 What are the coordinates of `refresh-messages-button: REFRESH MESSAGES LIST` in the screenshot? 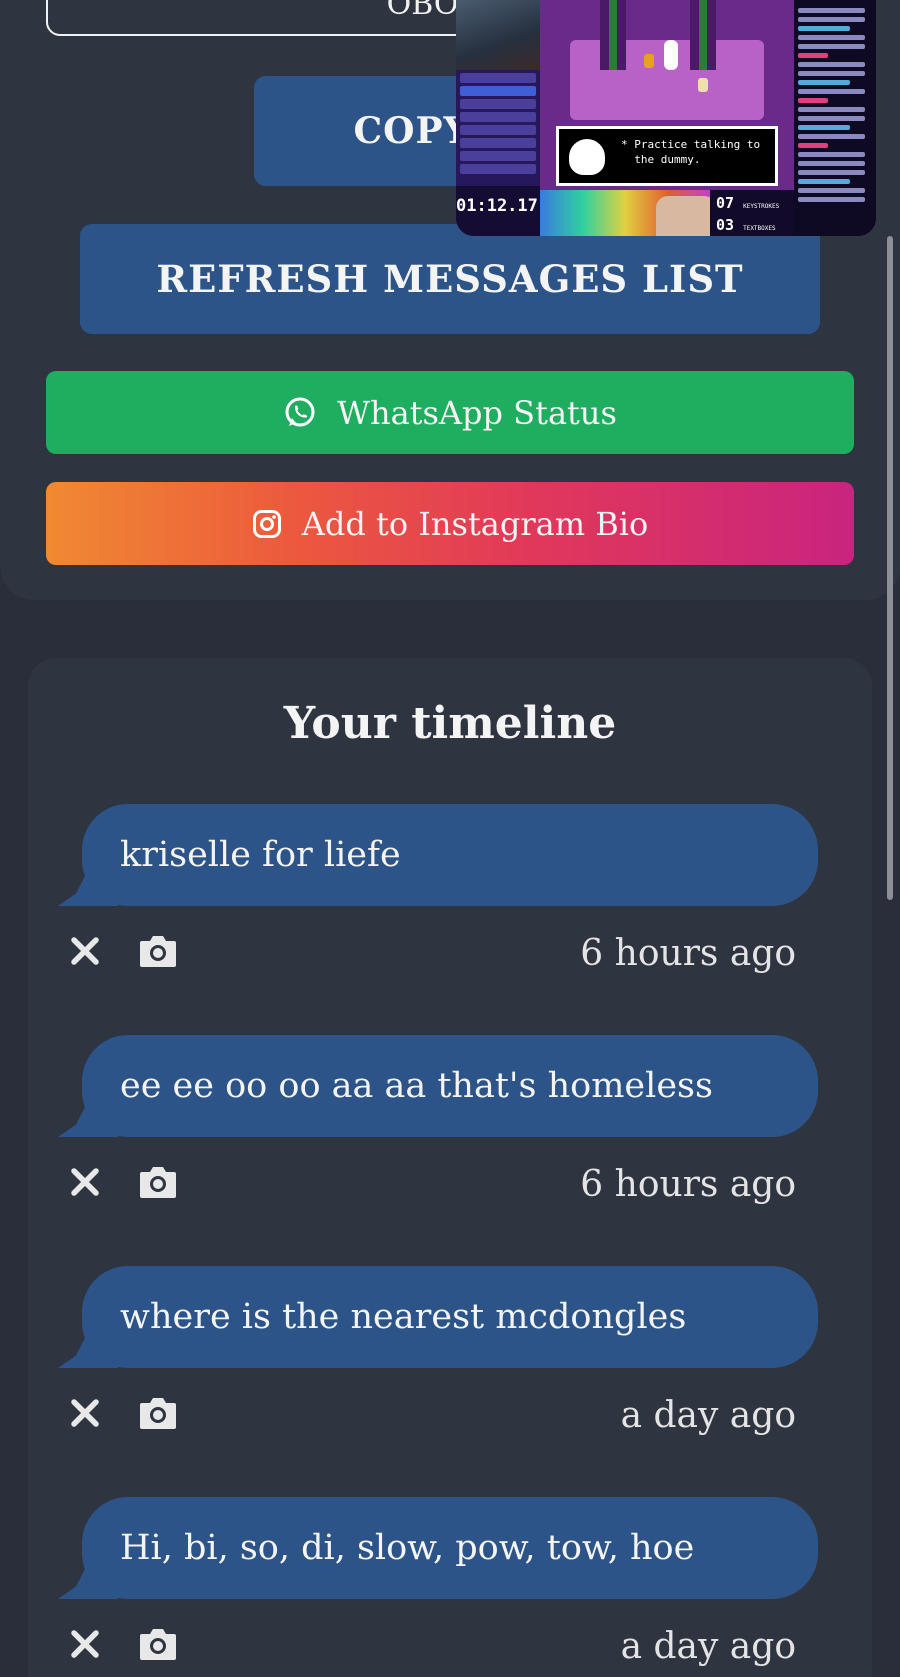 It's located at (450, 279).